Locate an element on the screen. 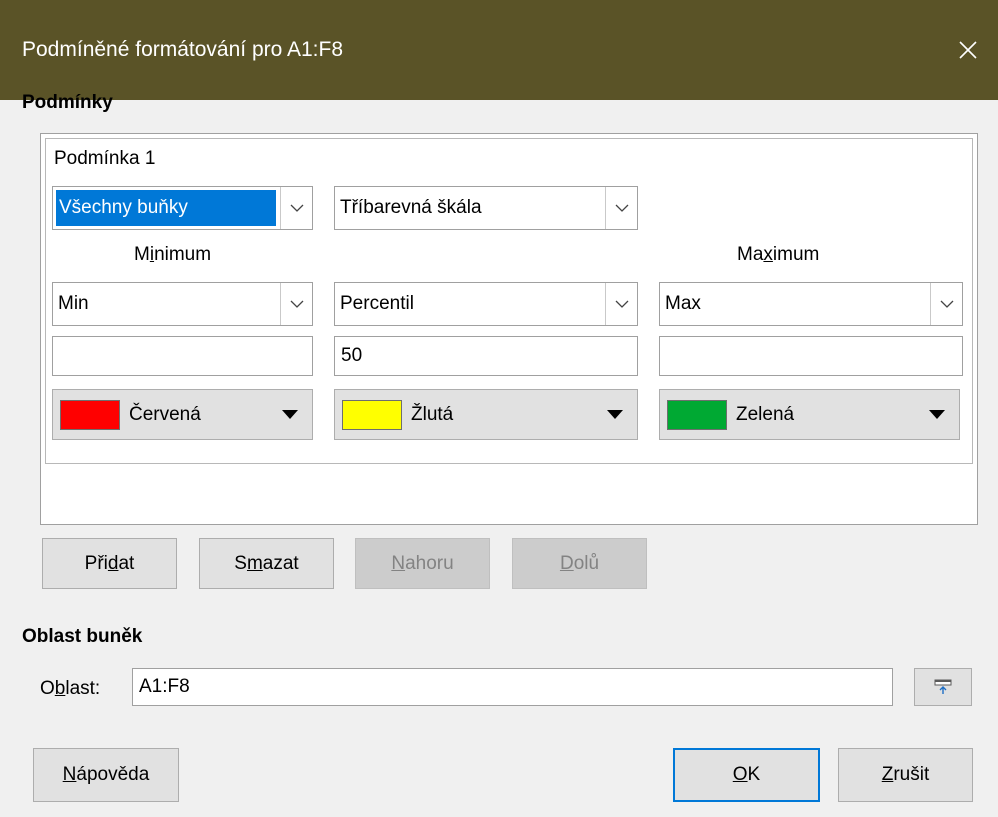 This screenshot has width=998, height=817. range-label: Ob last: is located at coordinates (70, 688).